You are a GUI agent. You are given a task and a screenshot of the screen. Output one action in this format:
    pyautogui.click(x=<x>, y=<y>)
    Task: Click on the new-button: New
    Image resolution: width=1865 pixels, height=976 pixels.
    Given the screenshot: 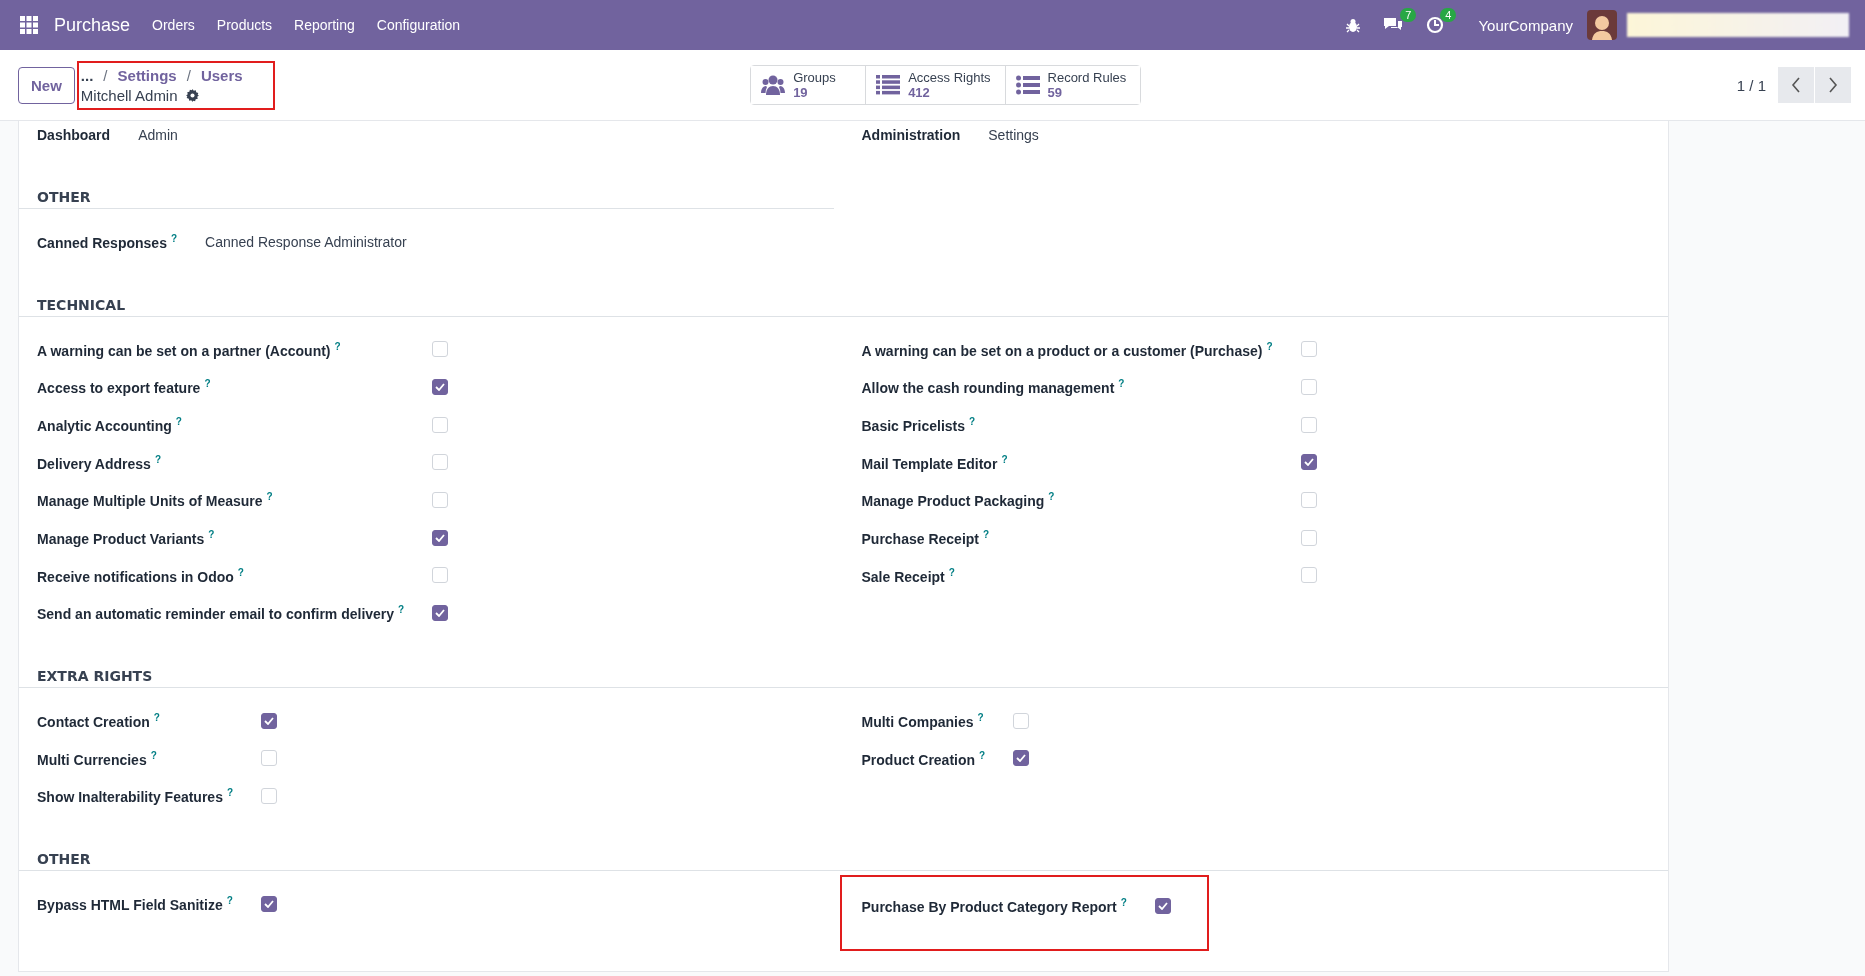 What is the action you would take?
    pyautogui.click(x=46, y=85)
    